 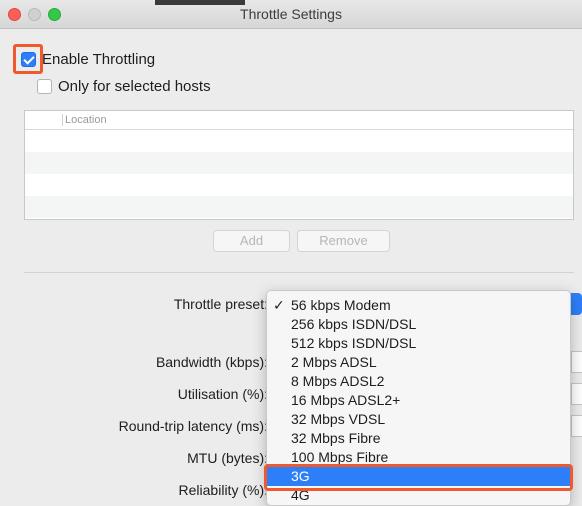 What do you see at coordinates (251, 241) in the screenshot?
I see `add-button: Add` at bounding box center [251, 241].